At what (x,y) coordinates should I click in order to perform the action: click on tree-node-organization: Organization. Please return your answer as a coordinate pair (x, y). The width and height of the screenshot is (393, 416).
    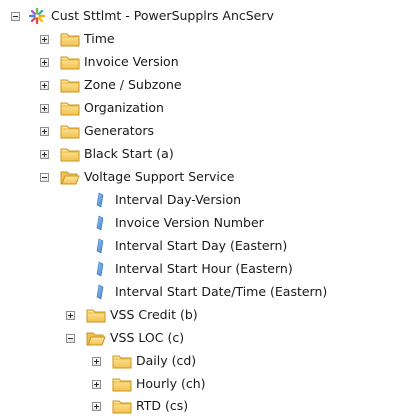
    Looking at the image, I should click on (102, 108).